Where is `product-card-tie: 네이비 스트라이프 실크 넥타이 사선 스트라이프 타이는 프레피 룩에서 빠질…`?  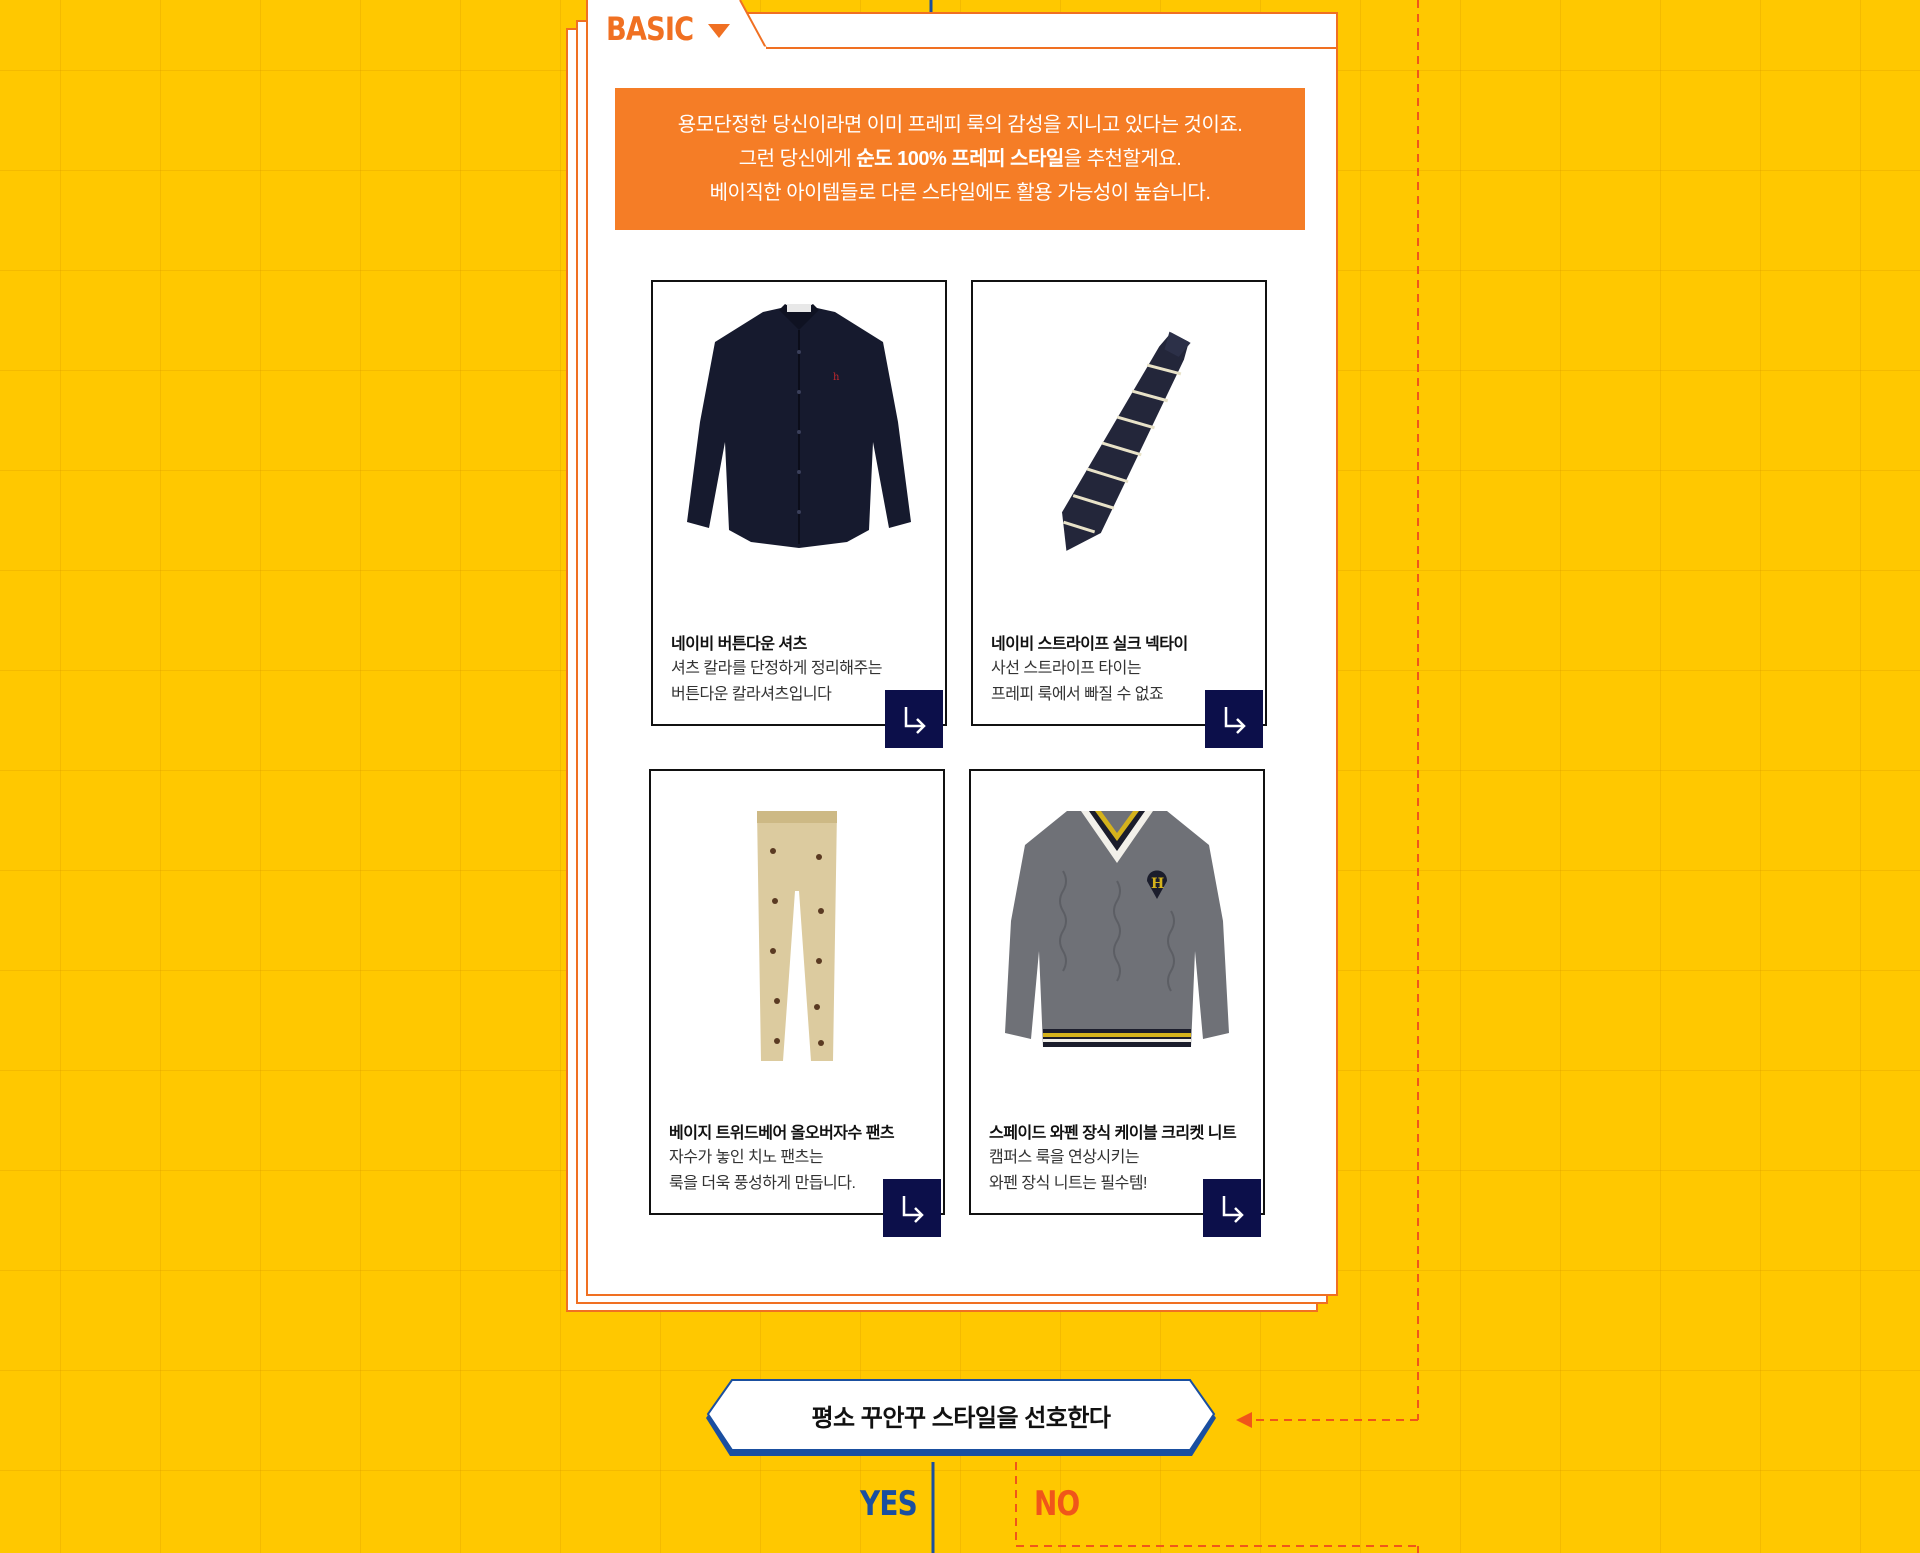 product-card-tie: 네이비 스트라이프 실크 넥타이 사선 스트라이프 타이는 프레피 룩에서 빠질… is located at coordinates (1119, 514).